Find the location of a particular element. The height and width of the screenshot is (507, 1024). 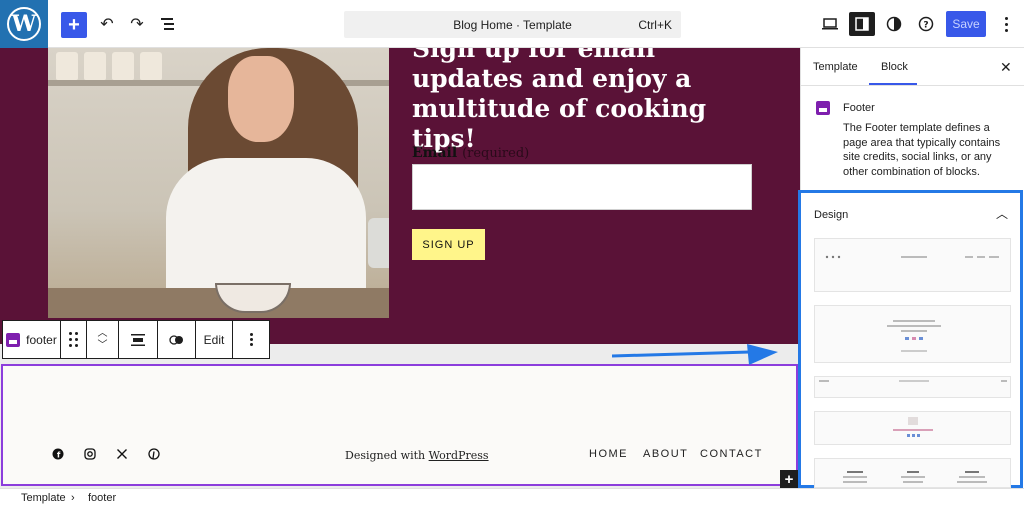

tab-block: Block is located at coordinates (894, 67).